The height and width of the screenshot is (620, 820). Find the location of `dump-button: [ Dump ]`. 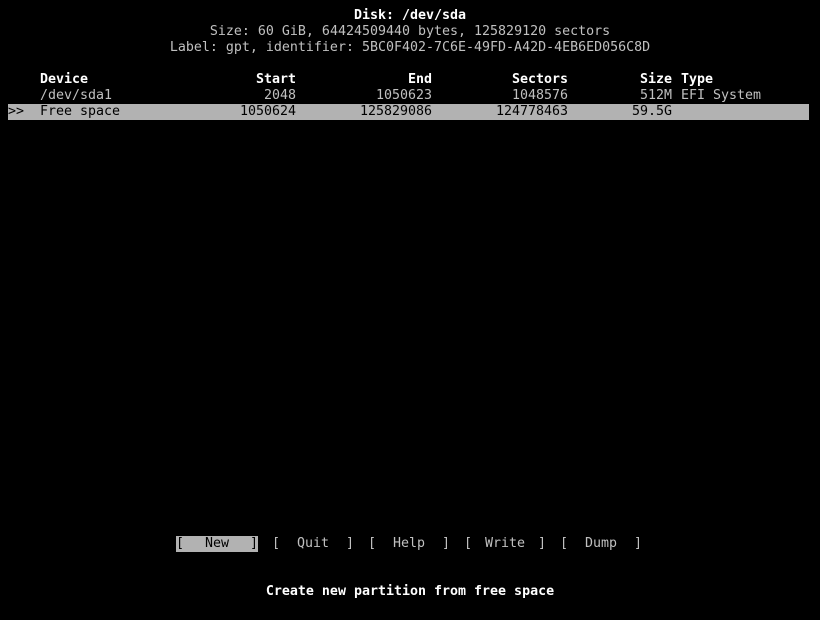

dump-button: [ Dump ] is located at coordinates (601, 544).